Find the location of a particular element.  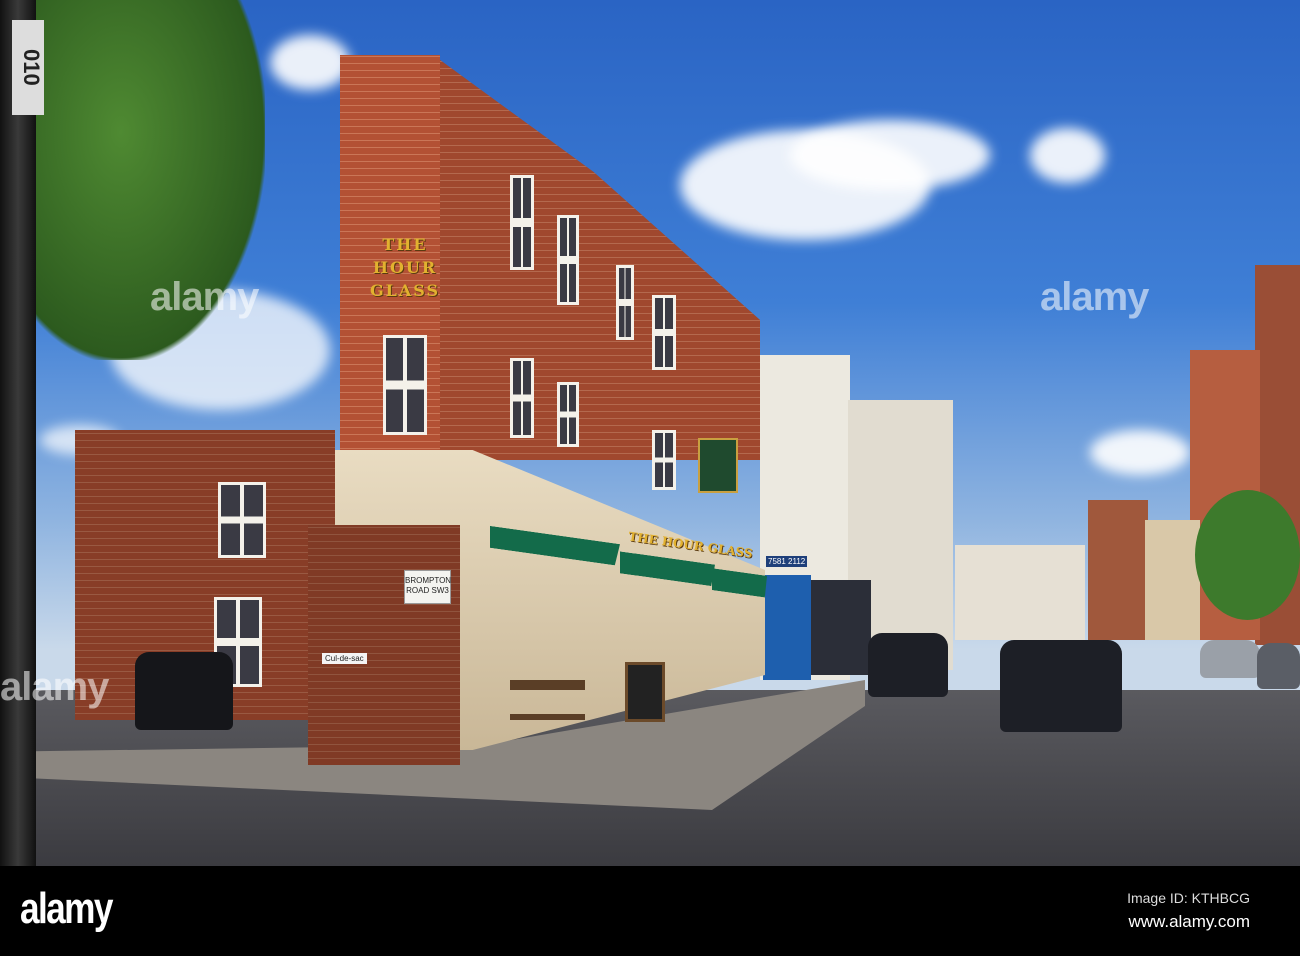

chalkboard is located at coordinates (645, 692).